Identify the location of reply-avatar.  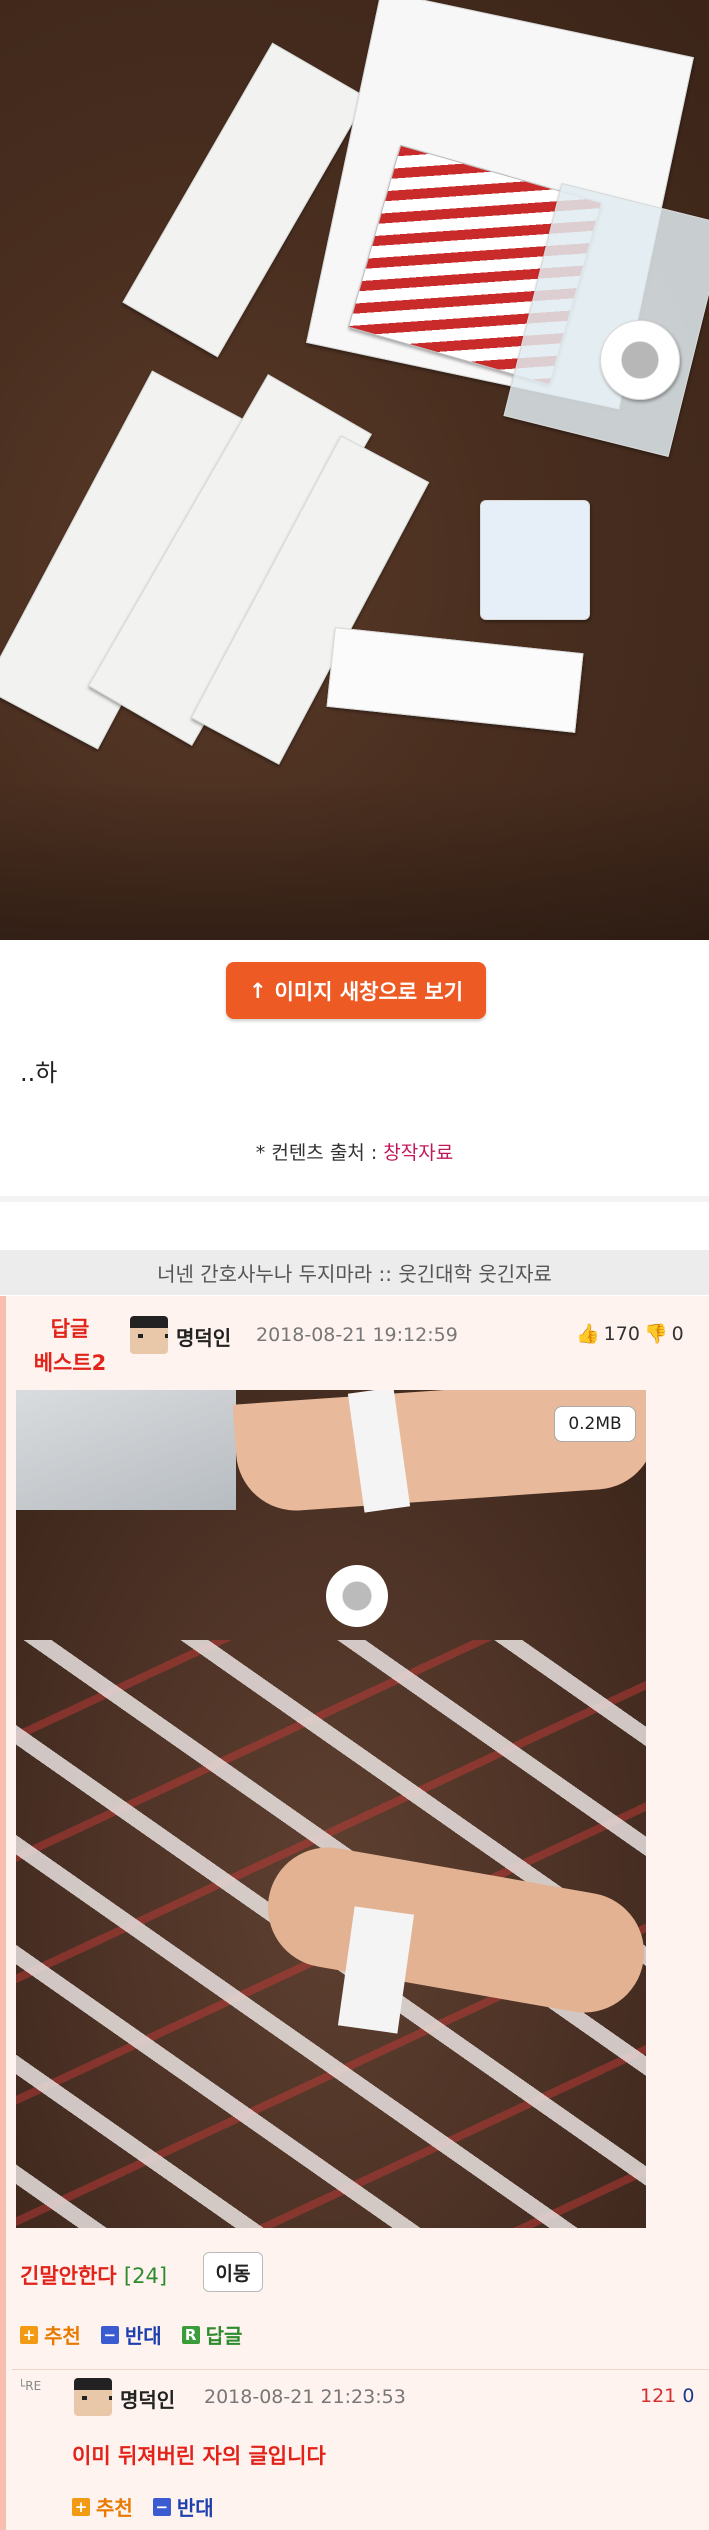
(93, 2397).